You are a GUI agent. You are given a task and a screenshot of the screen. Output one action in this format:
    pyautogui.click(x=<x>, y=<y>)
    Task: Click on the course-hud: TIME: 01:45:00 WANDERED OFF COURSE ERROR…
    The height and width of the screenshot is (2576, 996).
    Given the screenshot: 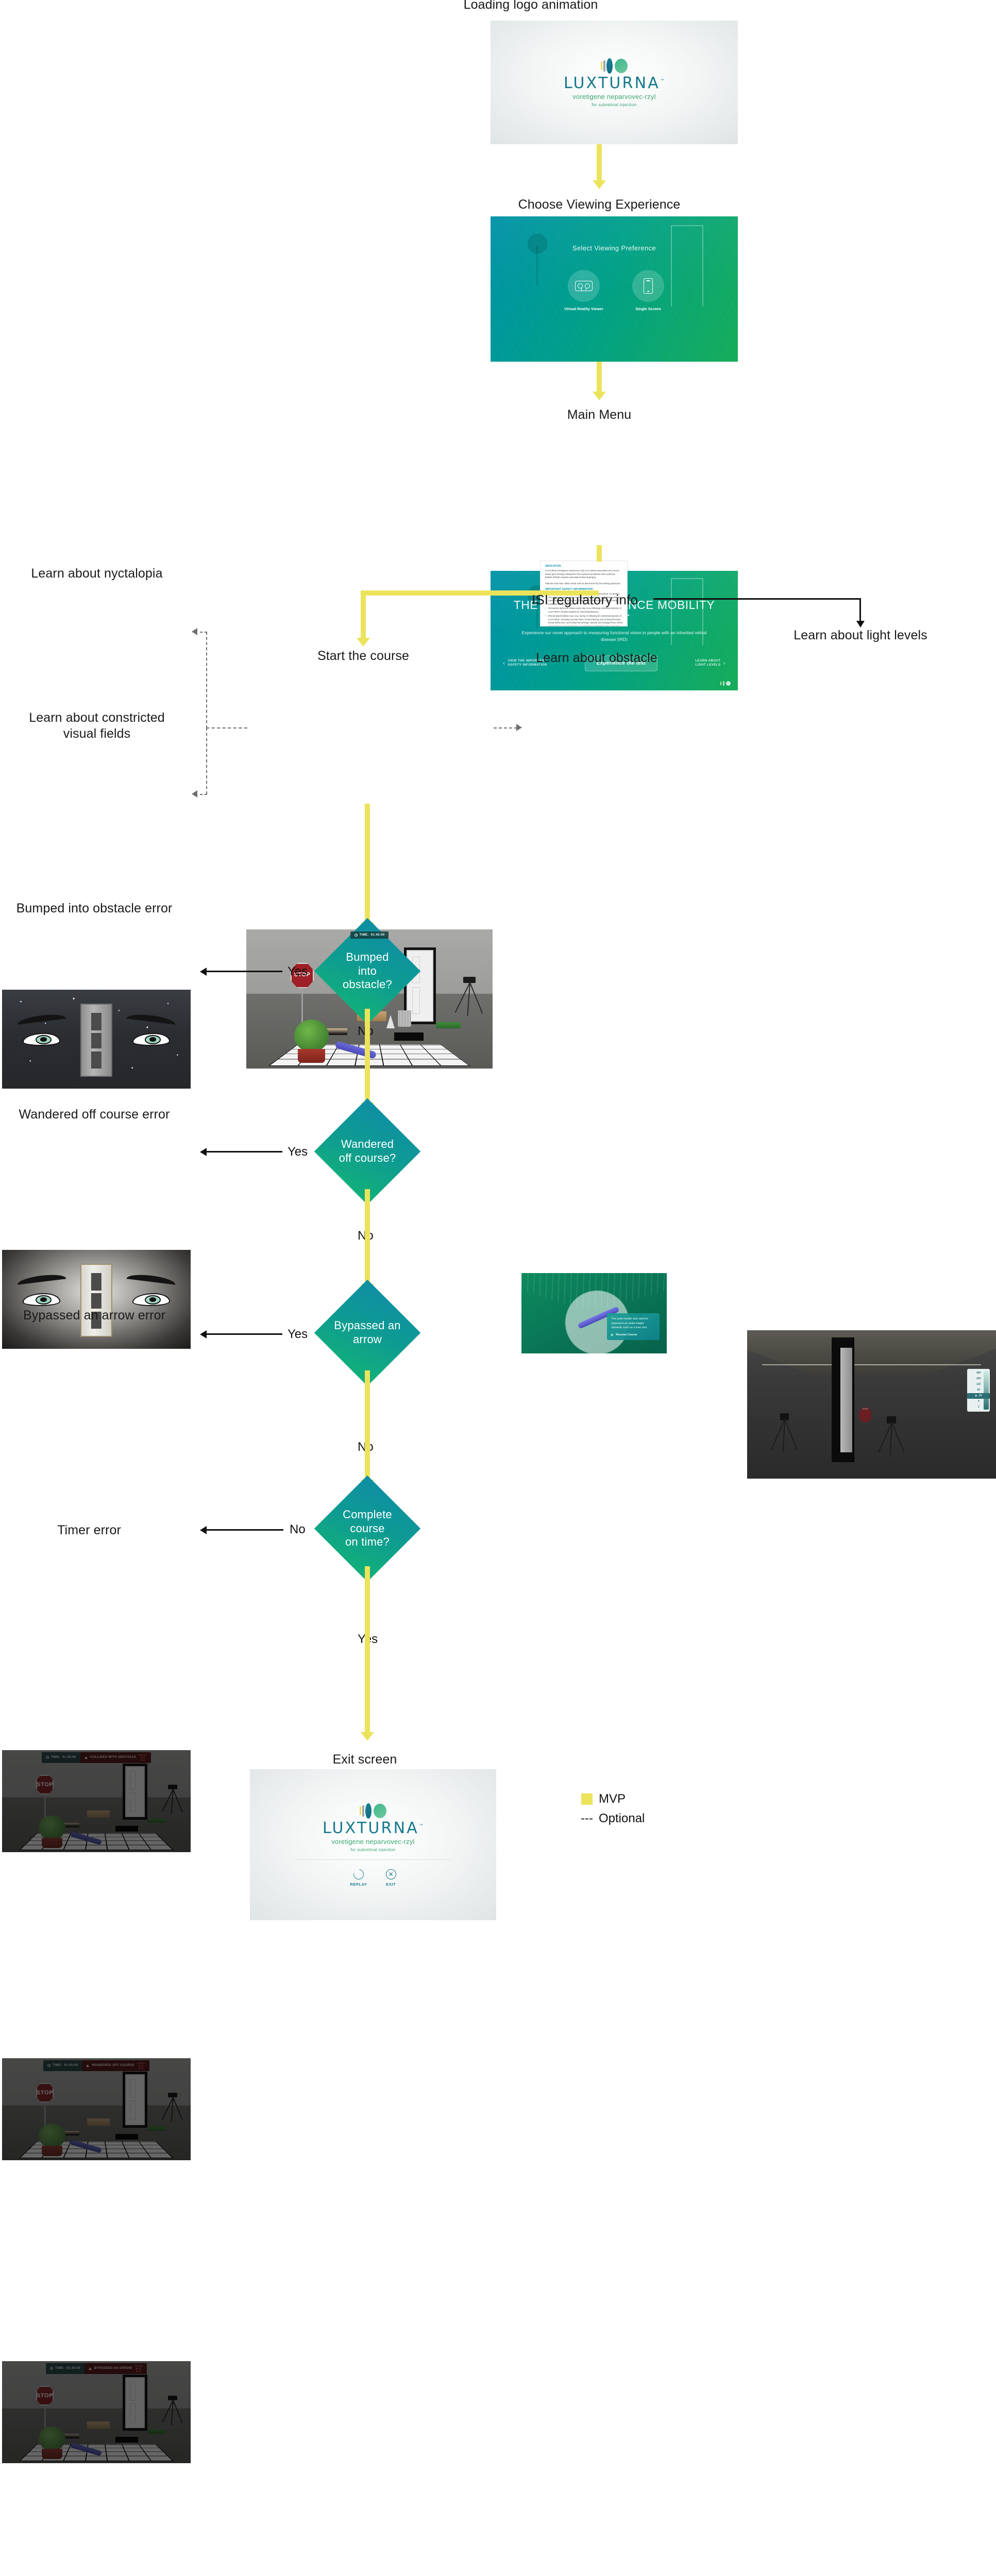 What is the action you would take?
    pyautogui.click(x=96, y=2065)
    